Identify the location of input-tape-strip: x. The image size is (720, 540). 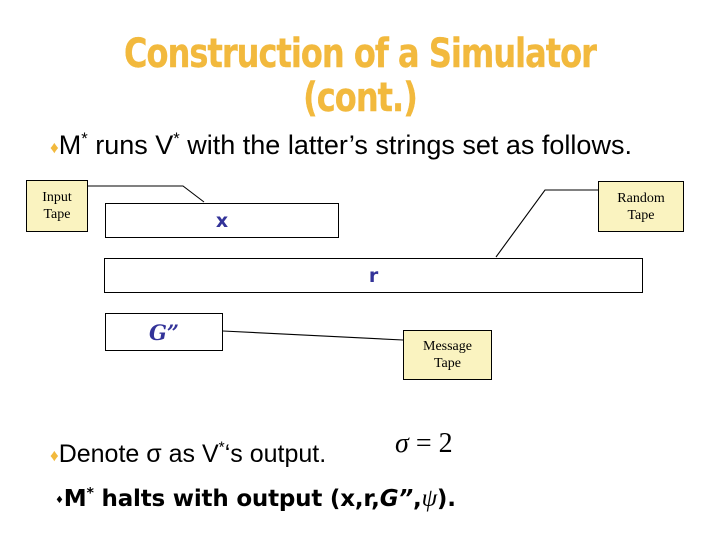
(222, 220).